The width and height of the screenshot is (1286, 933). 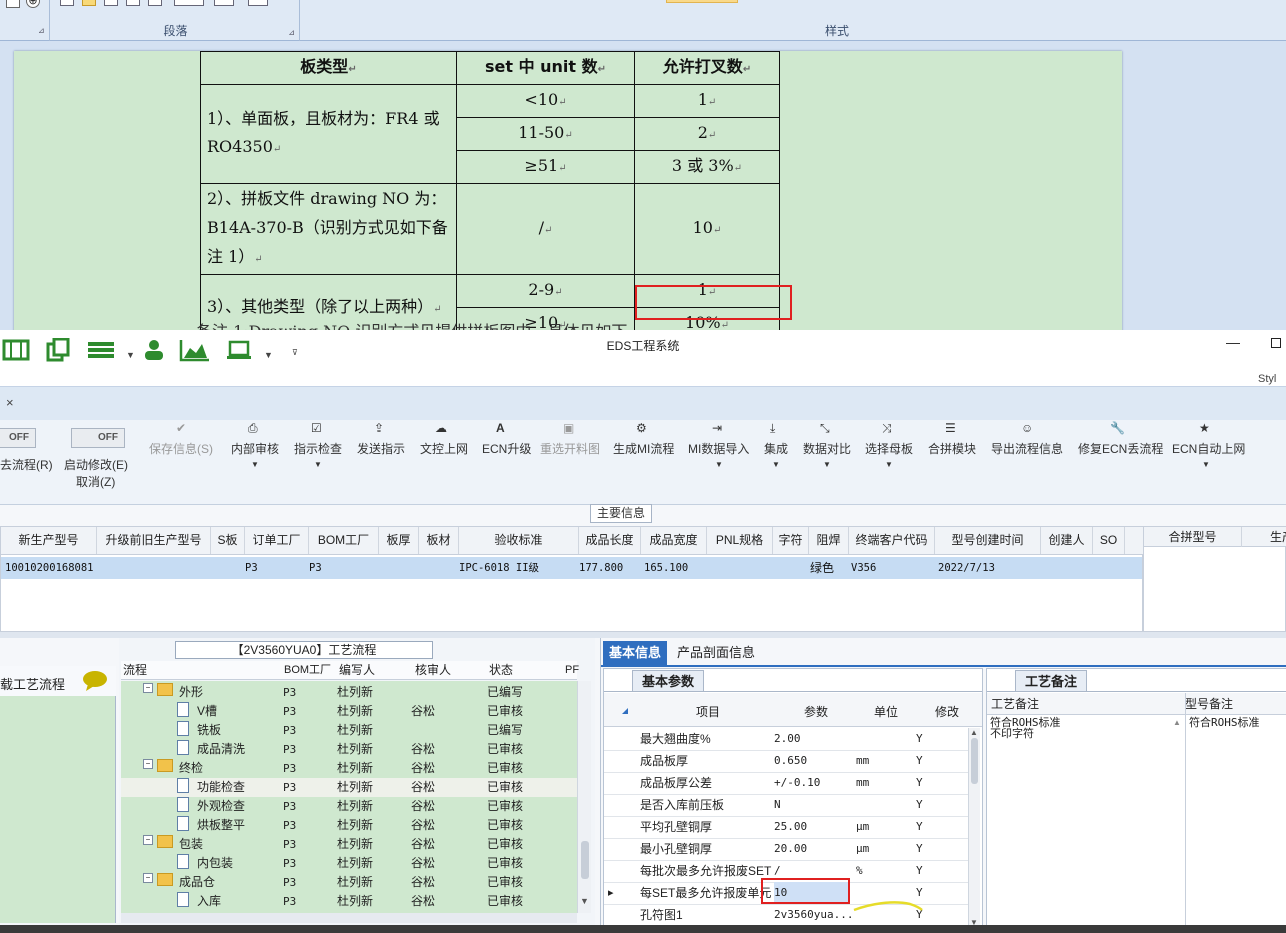 I want to click on column-header: 创建人, so click(x=1067, y=540).